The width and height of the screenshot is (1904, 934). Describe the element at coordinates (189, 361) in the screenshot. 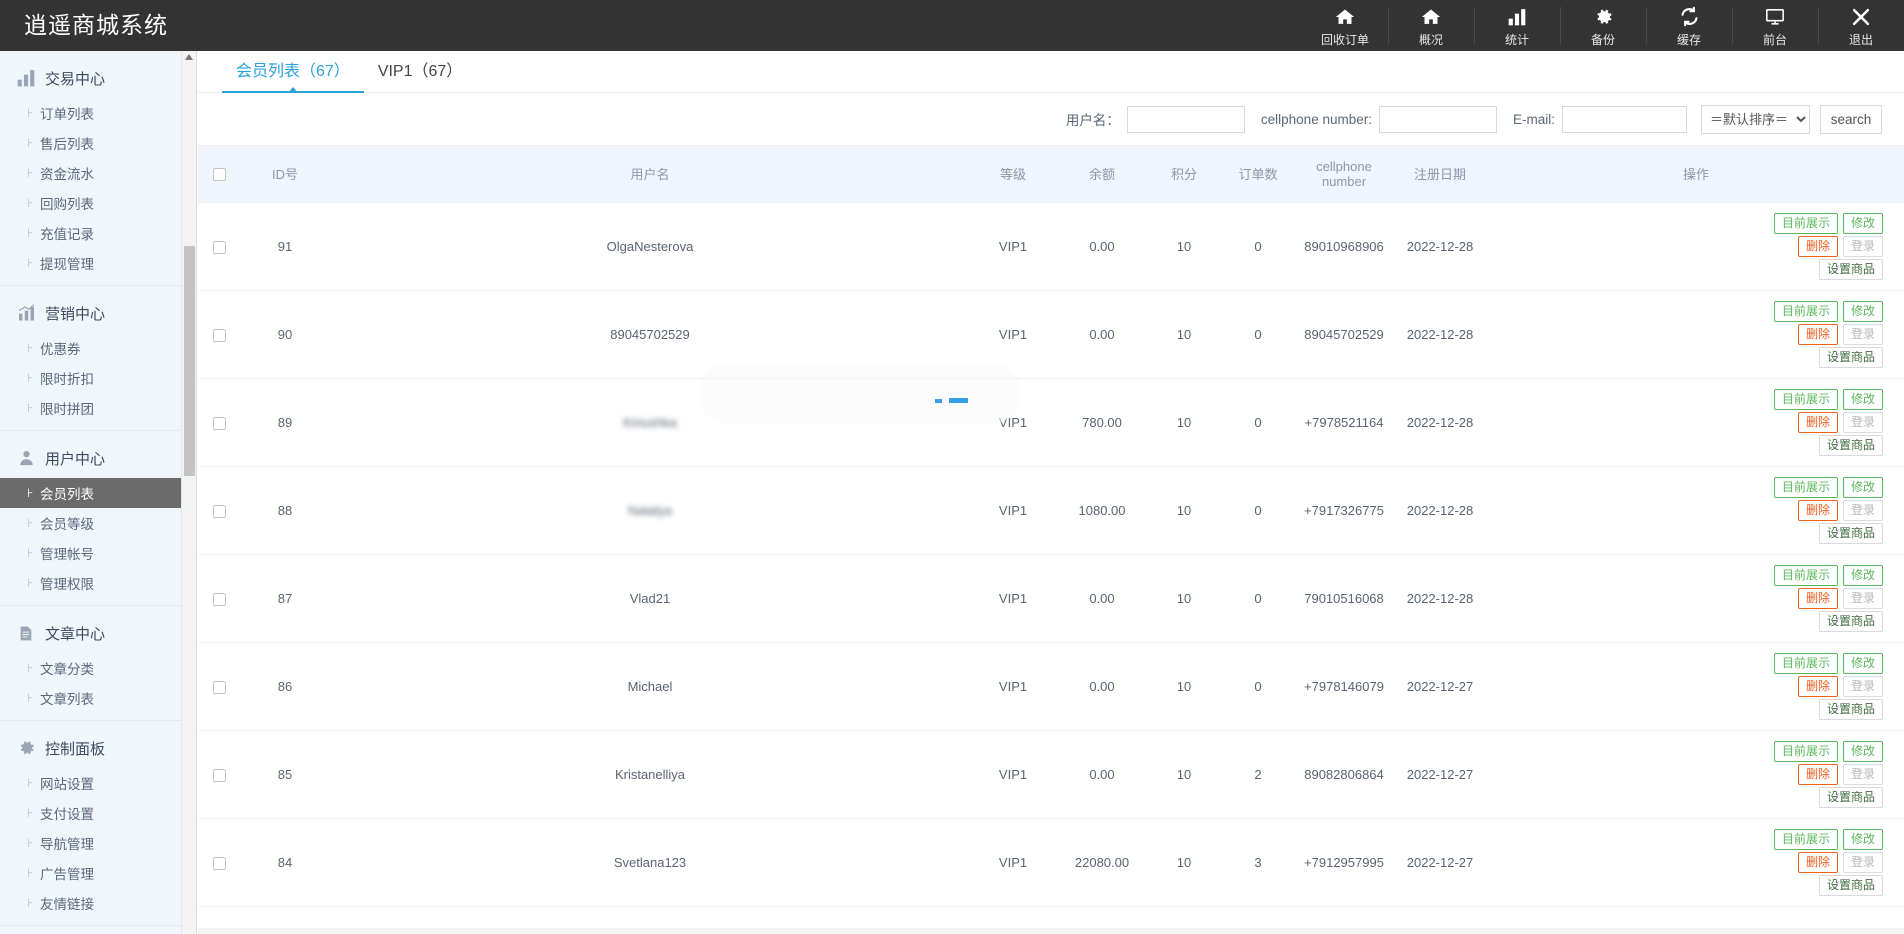

I see `sidebar-scroll-thumb` at that location.